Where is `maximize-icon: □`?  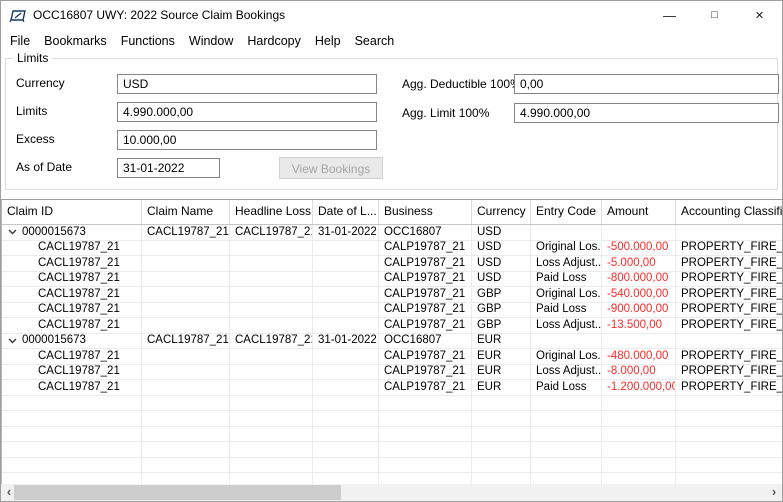
maximize-icon: □ is located at coordinates (714, 15).